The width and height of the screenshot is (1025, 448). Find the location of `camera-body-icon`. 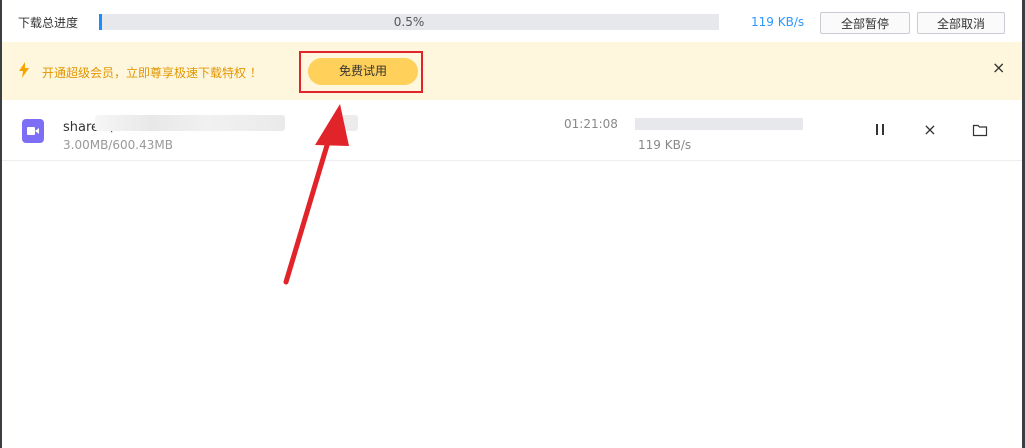

camera-body-icon is located at coordinates (31, 131).